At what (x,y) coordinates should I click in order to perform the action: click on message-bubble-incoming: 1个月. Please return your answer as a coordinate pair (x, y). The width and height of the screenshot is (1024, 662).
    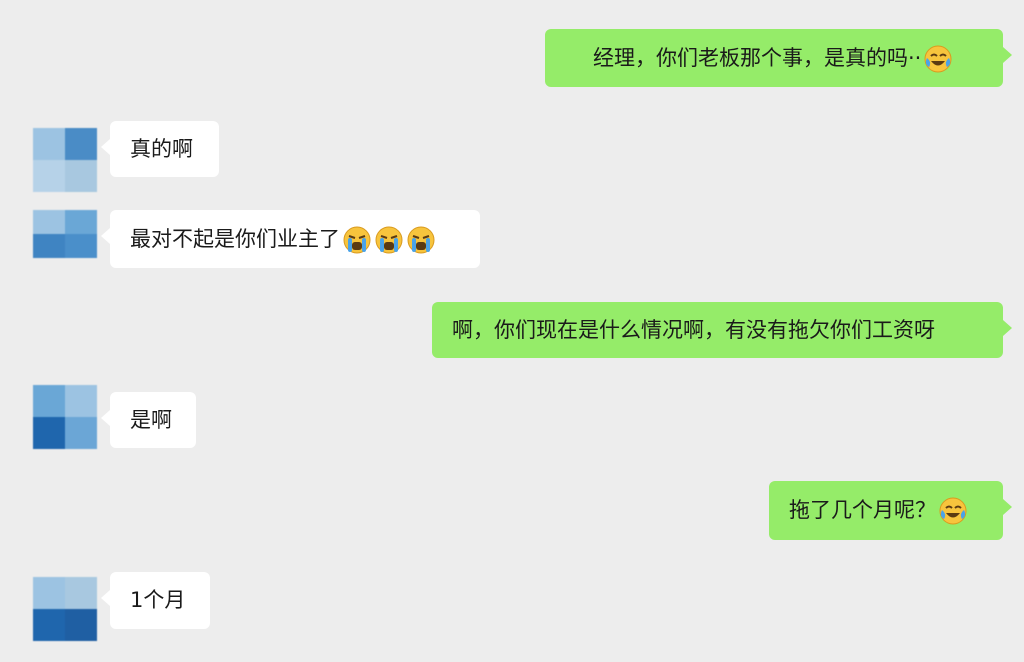
    Looking at the image, I should click on (155, 600).